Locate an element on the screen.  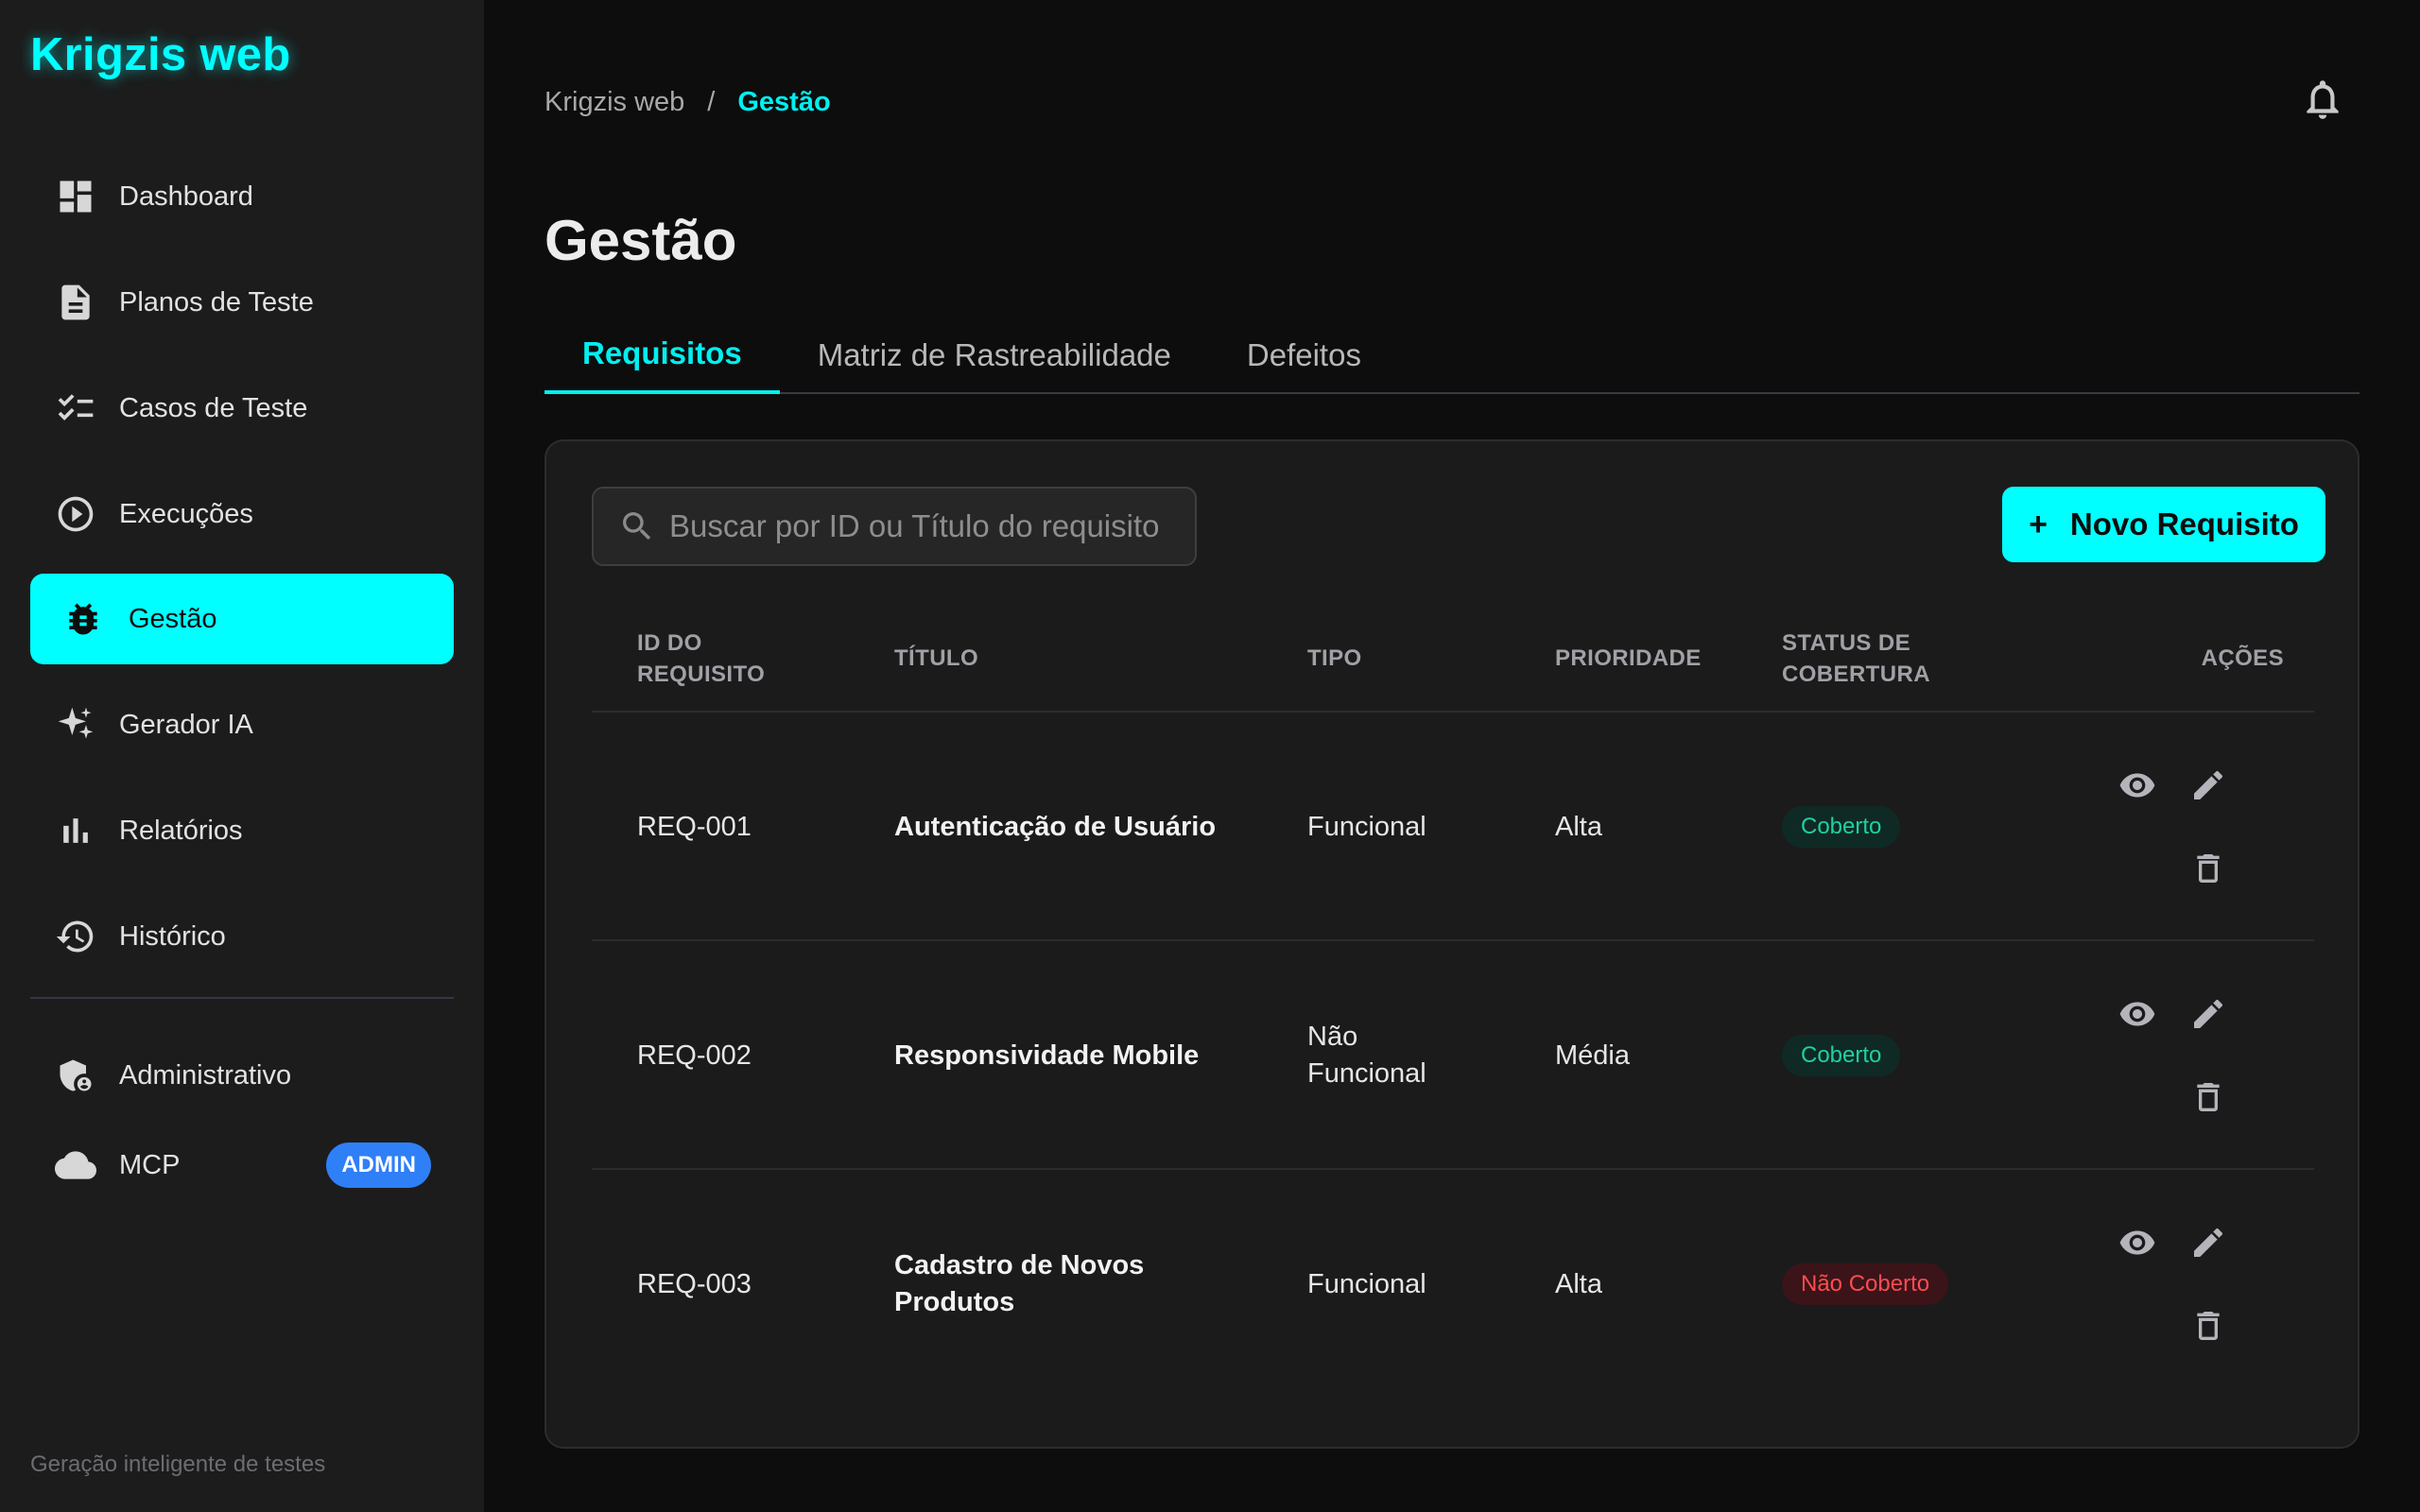
sidebar-item-casos-de-teste: Casos de Teste is located at coordinates (242, 408).